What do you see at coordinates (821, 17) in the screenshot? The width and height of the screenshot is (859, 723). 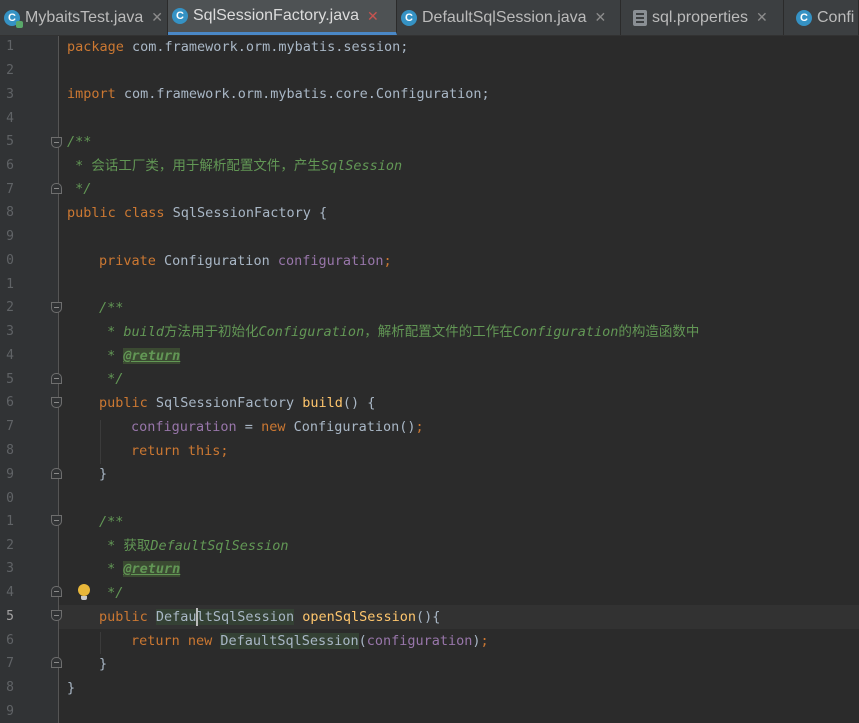 I see `tab-configuration: C Confi` at bounding box center [821, 17].